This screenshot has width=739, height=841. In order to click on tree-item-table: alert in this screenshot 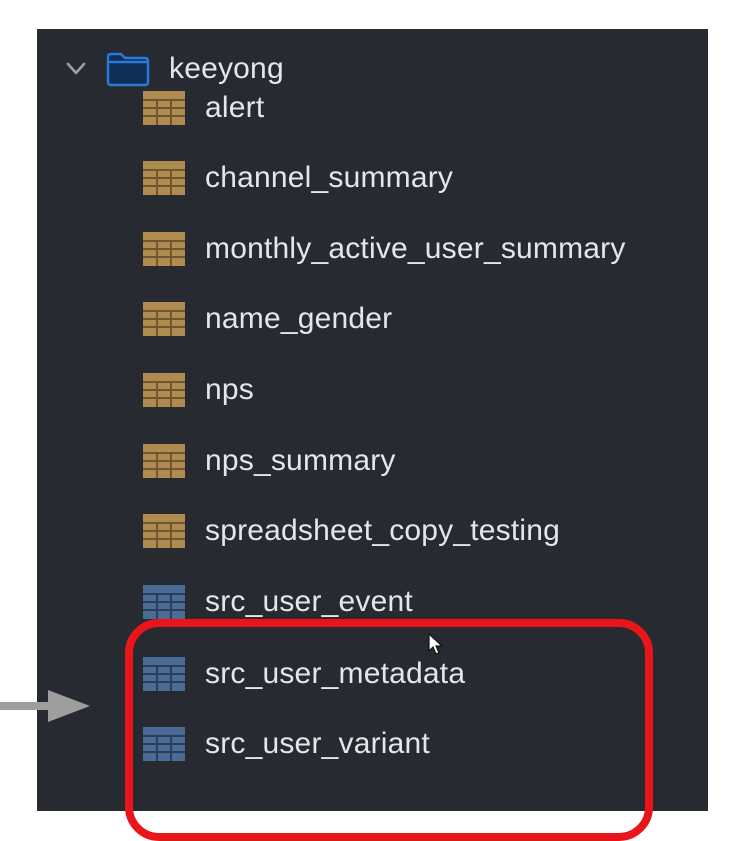, I will do `click(203, 108)`.